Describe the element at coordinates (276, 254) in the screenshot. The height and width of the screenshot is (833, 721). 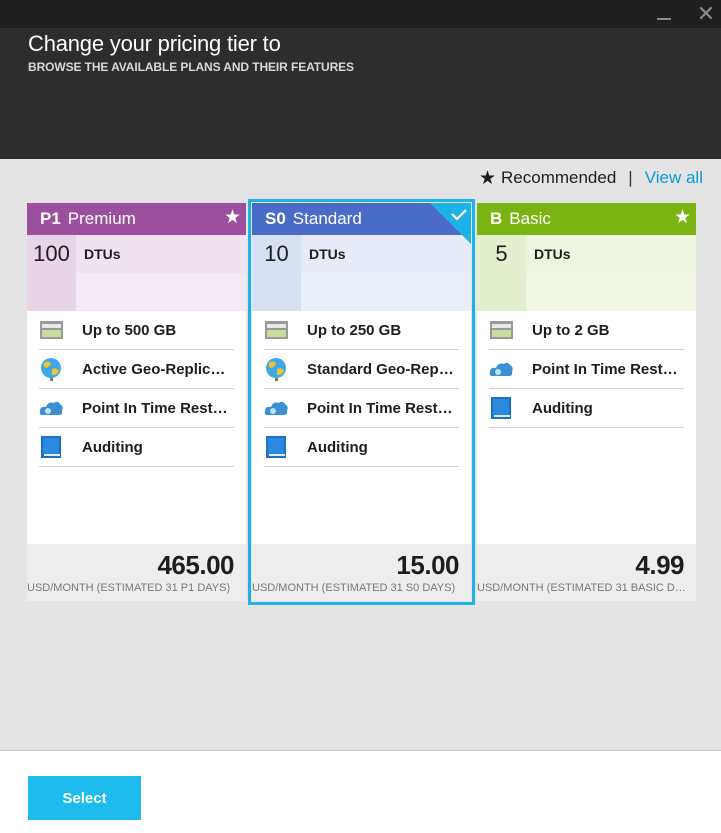
I see `dtu-value: 10` at that location.